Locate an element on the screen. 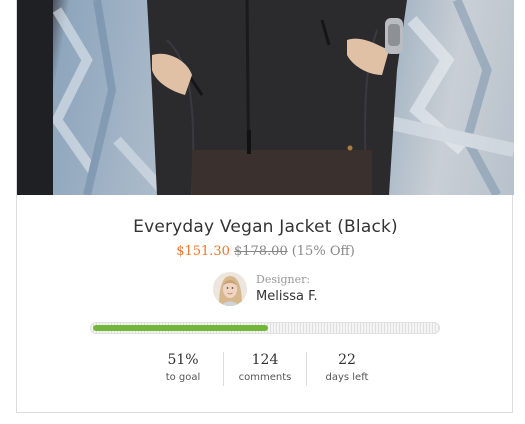  product-title: Everyday Vegan Jacket (Black) is located at coordinates (265, 227).